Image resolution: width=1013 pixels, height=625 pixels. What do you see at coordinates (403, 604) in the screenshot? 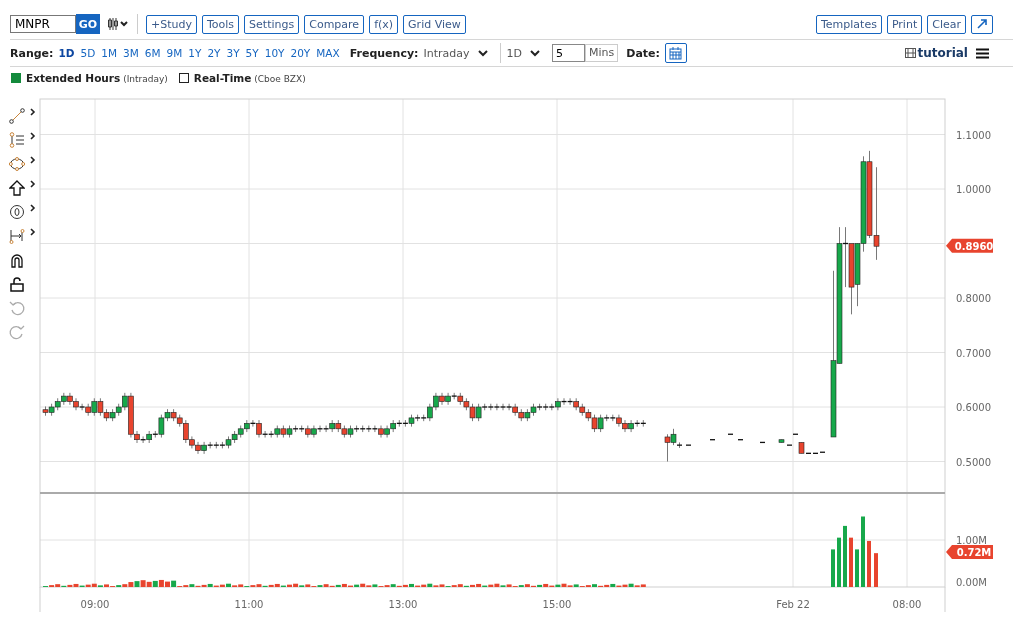
I see `time-axis-label: 13:00` at bounding box center [403, 604].